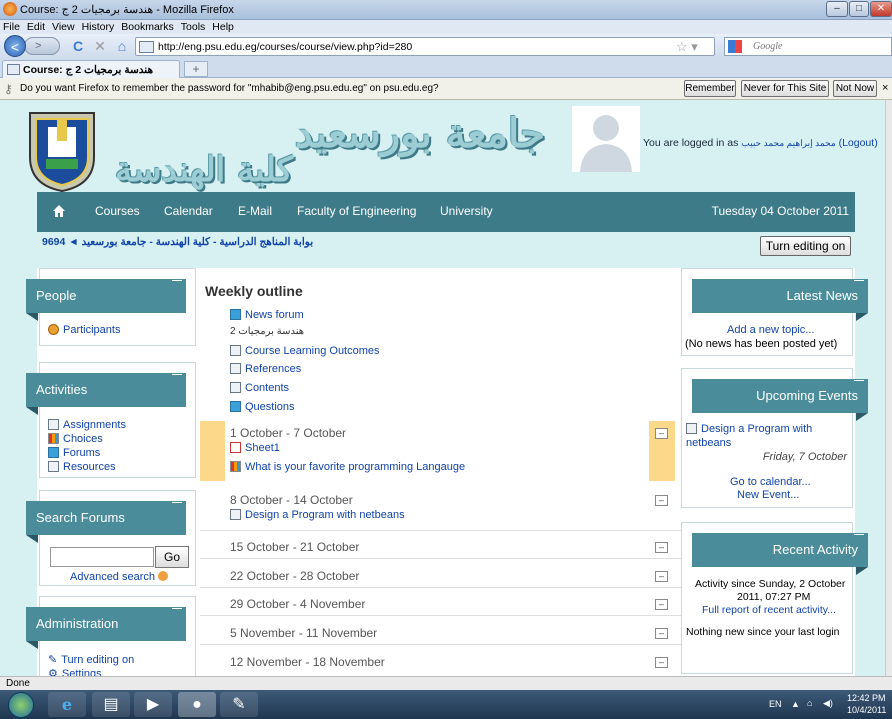 The width and height of the screenshot is (892, 719). I want to click on admin-turn-editing-link: ✎ Turn editing on, so click(91, 659).